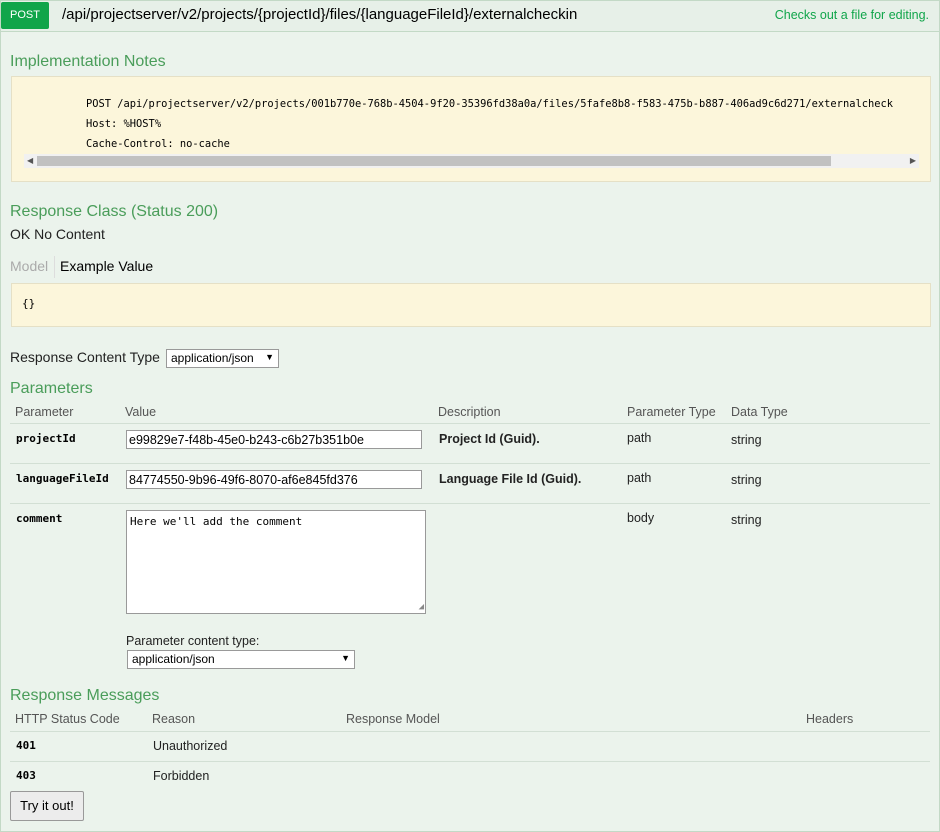 The height and width of the screenshot is (832, 940). Describe the element at coordinates (141, 412) in the screenshot. I see `column-header: Value` at that location.